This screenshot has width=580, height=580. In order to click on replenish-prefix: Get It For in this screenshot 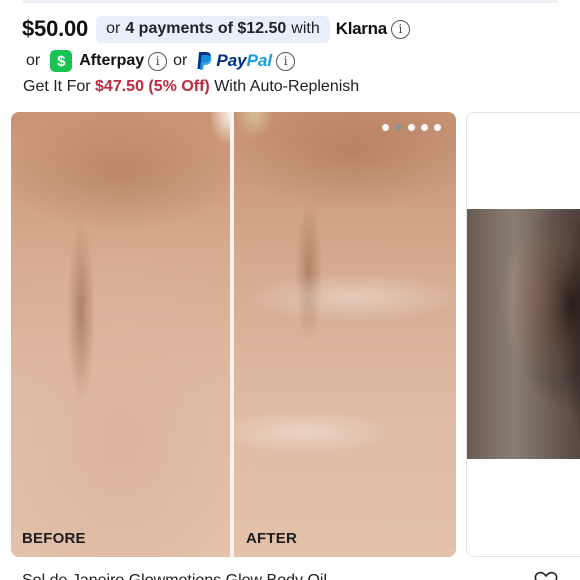, I will do `click(57, 86)`.